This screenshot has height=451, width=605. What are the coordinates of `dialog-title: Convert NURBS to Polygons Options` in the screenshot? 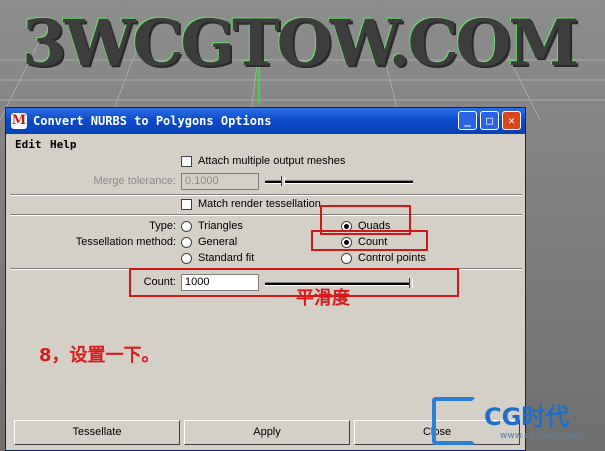 It's located at (152, 121).